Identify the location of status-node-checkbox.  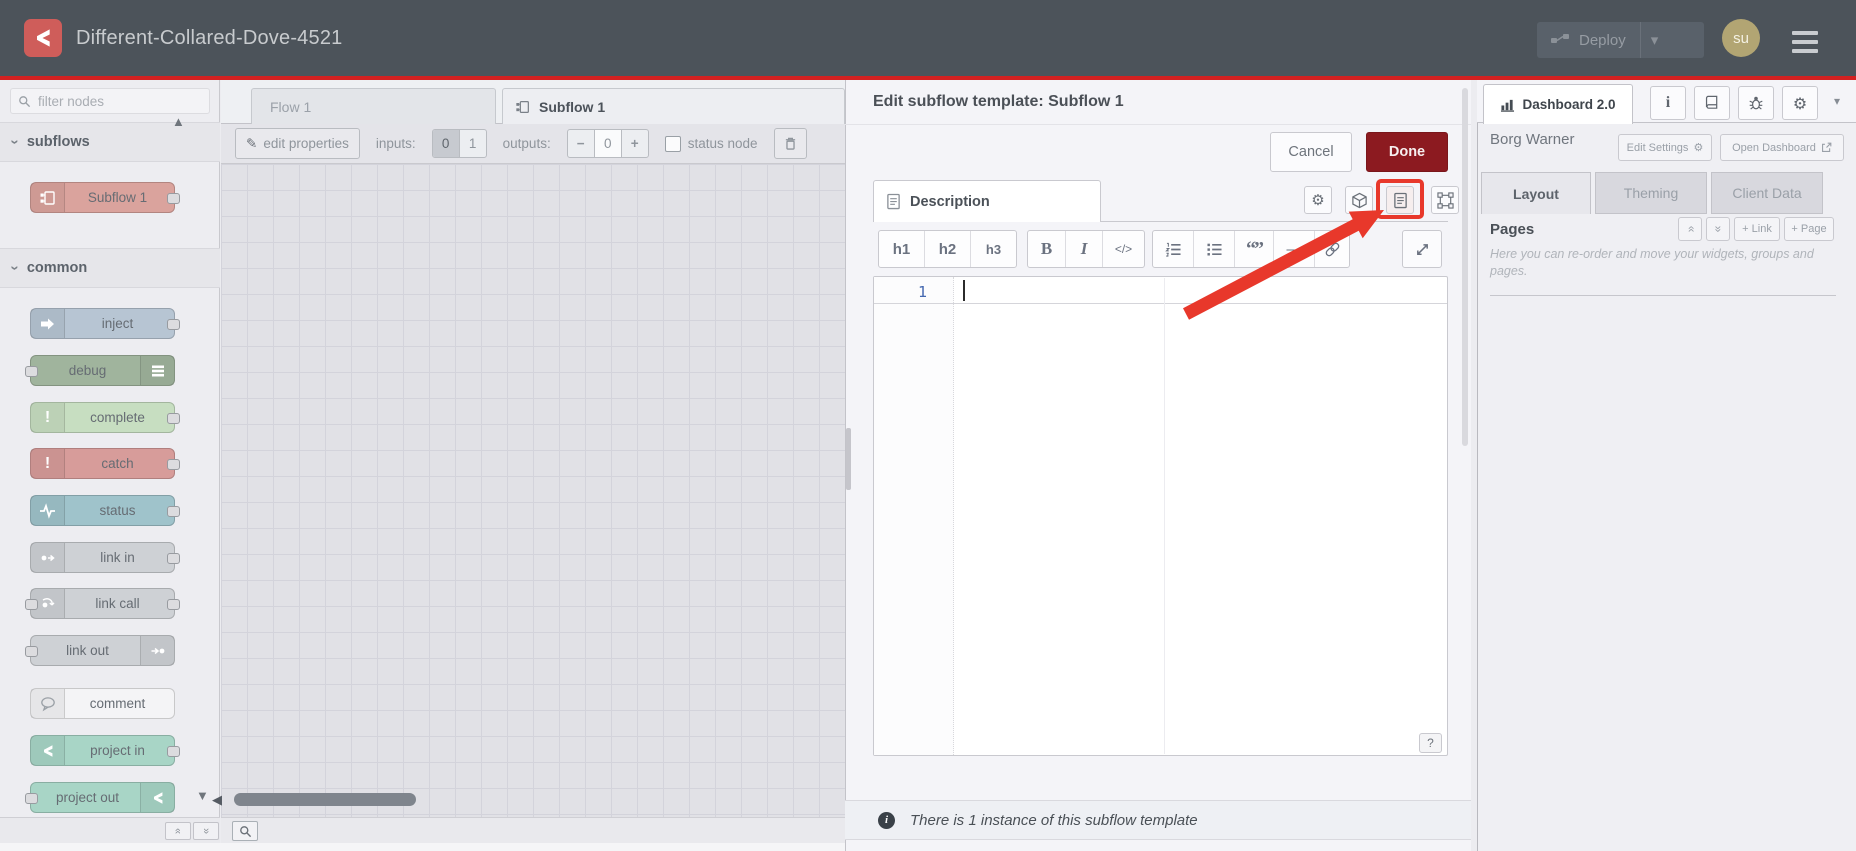
(672, 143).